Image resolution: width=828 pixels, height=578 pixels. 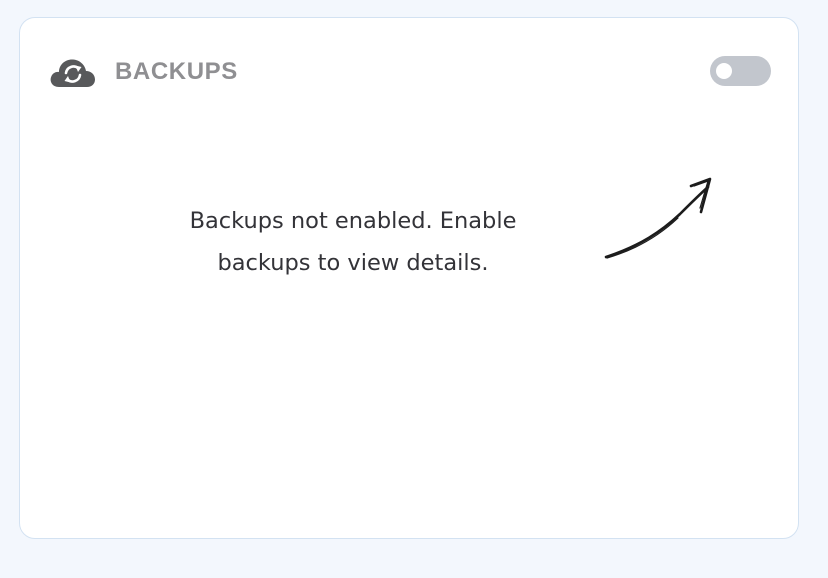 What do you see at coordinates (176, 71) in the screenshot?
I see `card-title: BACKUPS` at bounding box center [176, 71].